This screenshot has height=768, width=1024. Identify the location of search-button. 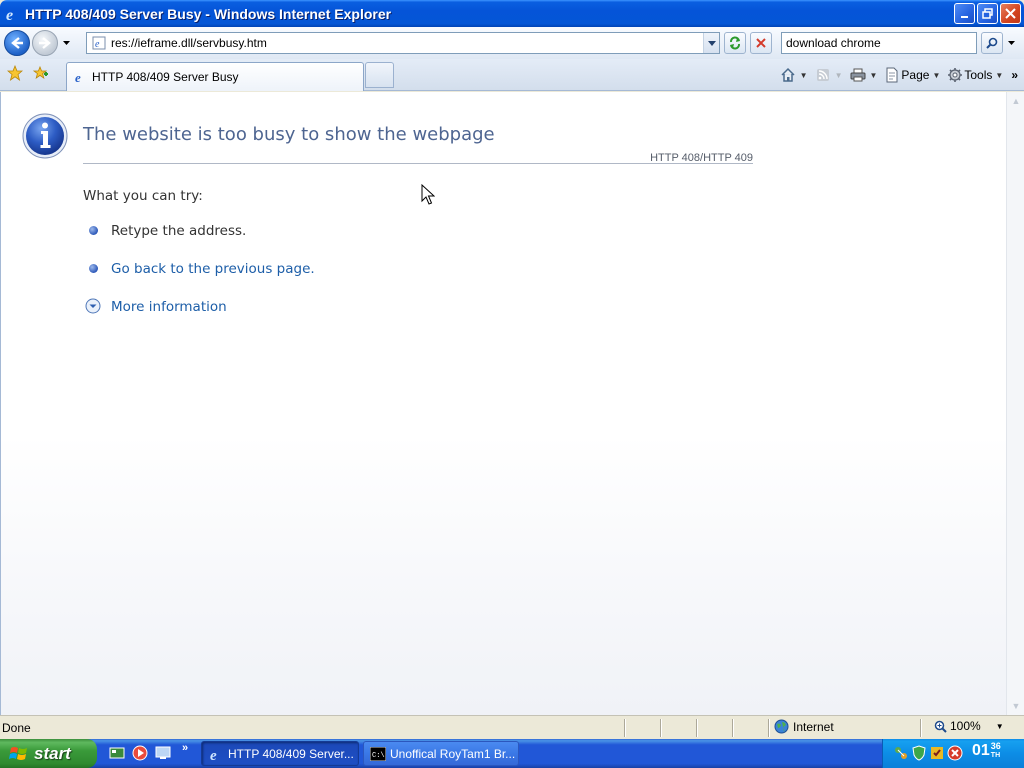
(992, 43).